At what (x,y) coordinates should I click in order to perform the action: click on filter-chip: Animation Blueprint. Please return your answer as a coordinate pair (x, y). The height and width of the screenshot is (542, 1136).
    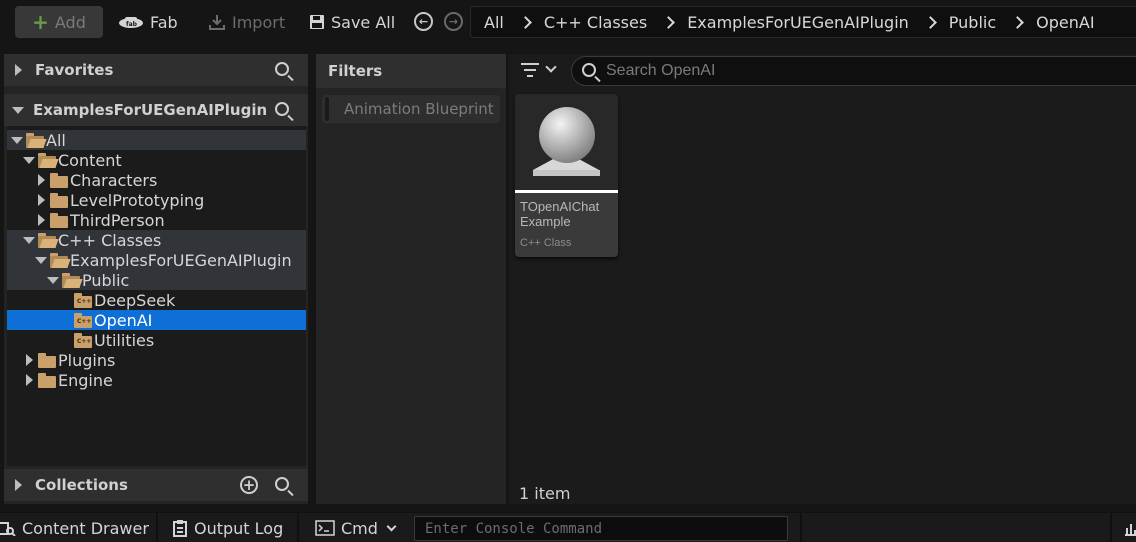
    Looking at the image, I should click on (411, 109).